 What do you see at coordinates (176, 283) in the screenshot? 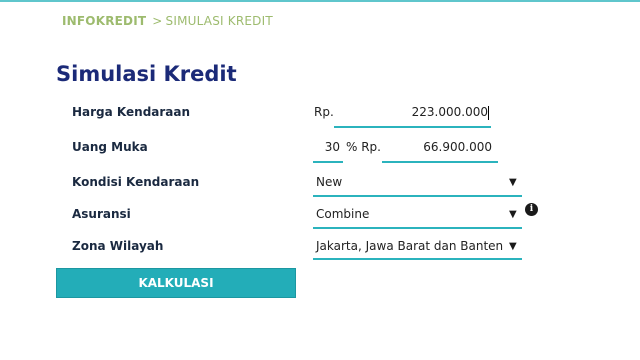
I see `kalkulasi-button: KALKULASI` at bounding box center [176, 283].